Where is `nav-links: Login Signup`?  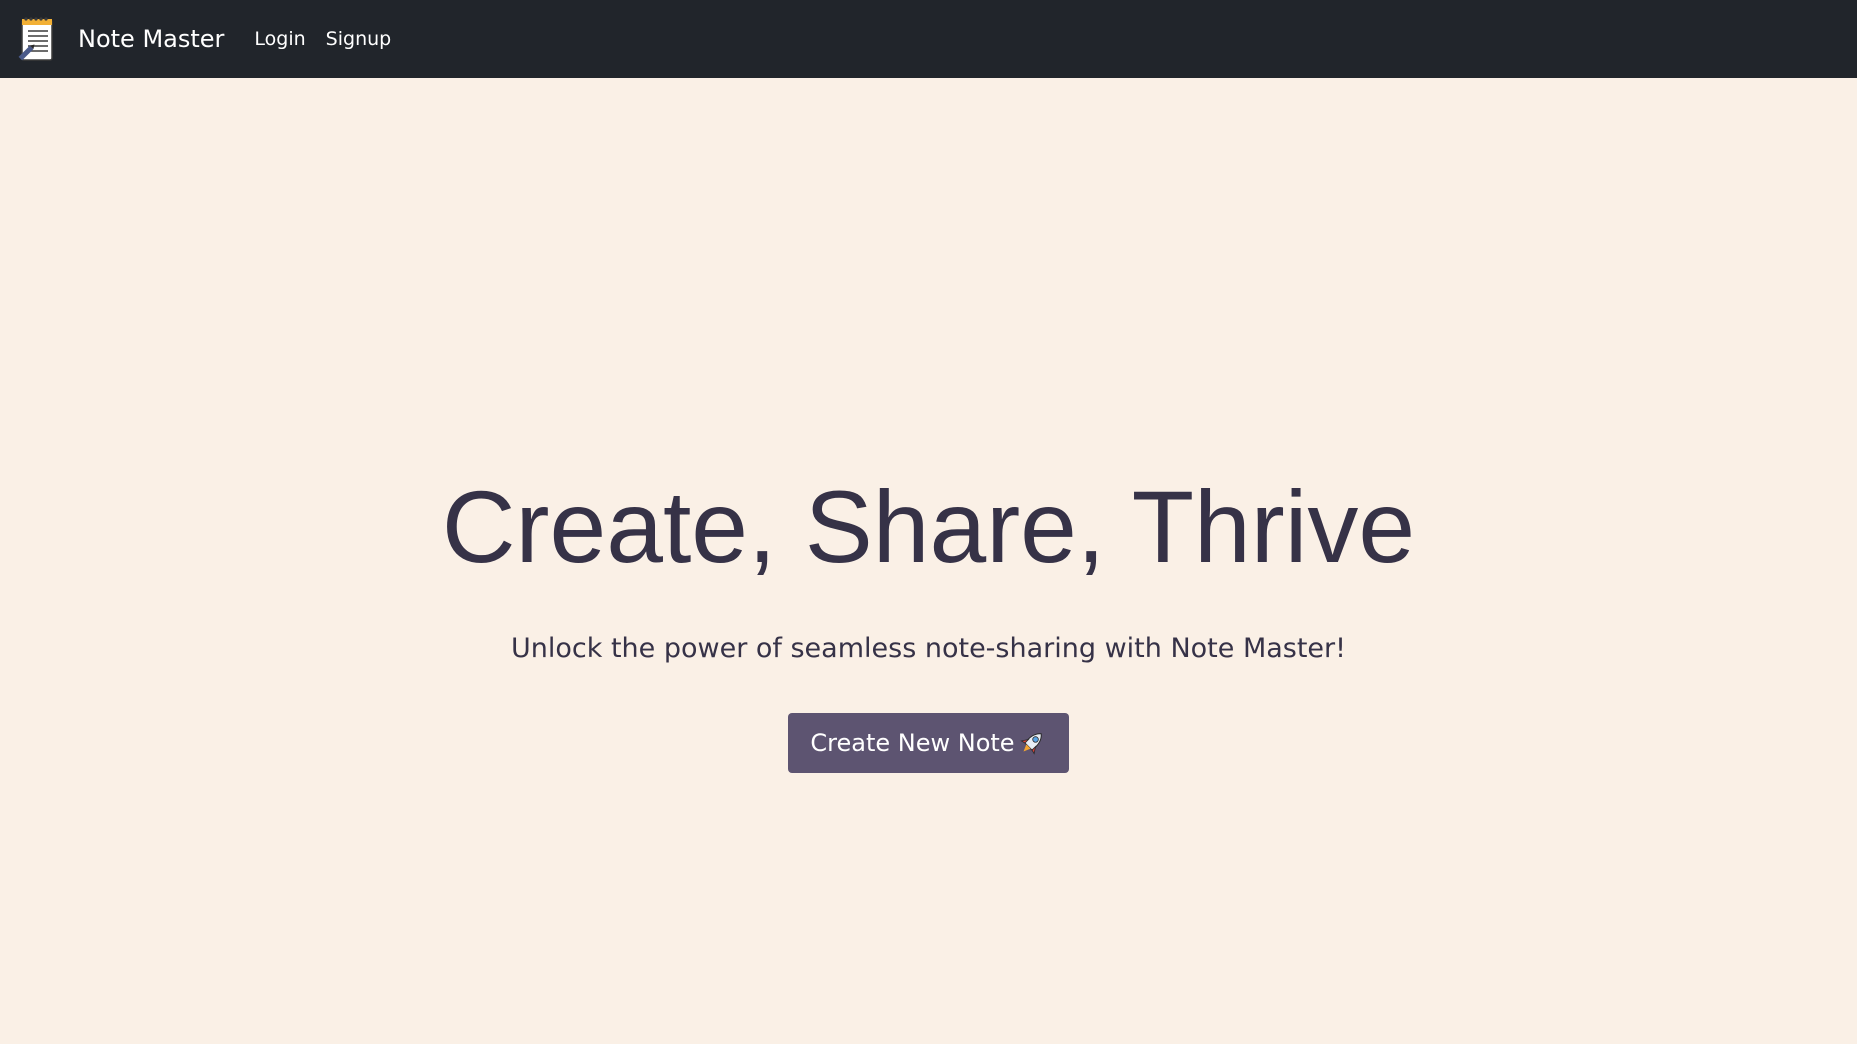 nav-links: Login Signup is located at coordinates (332, 39).